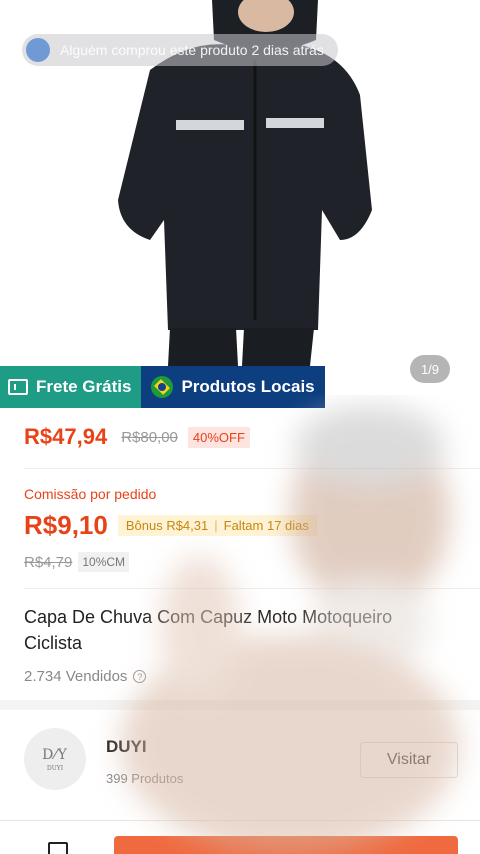 This screenshot has width=480, height=854. Describe the element at coordinates (55, 768) in the screenshot. I see `store-logo-text: DUYI` at that location.